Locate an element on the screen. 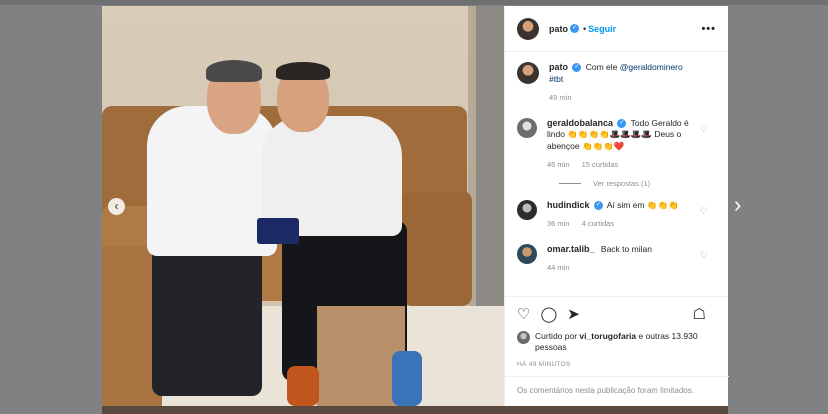 The image size is (828, 414). caption-username: pato is located at coordinates (558, 67).